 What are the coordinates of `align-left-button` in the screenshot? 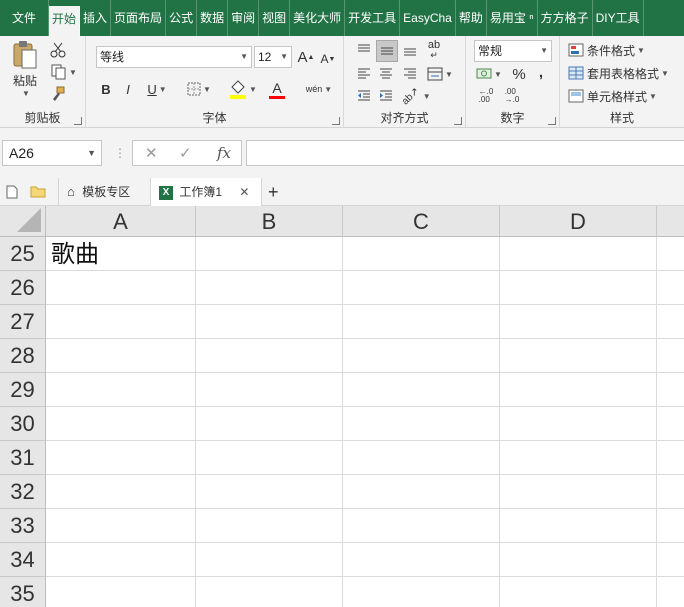 It's located at (364, 74).